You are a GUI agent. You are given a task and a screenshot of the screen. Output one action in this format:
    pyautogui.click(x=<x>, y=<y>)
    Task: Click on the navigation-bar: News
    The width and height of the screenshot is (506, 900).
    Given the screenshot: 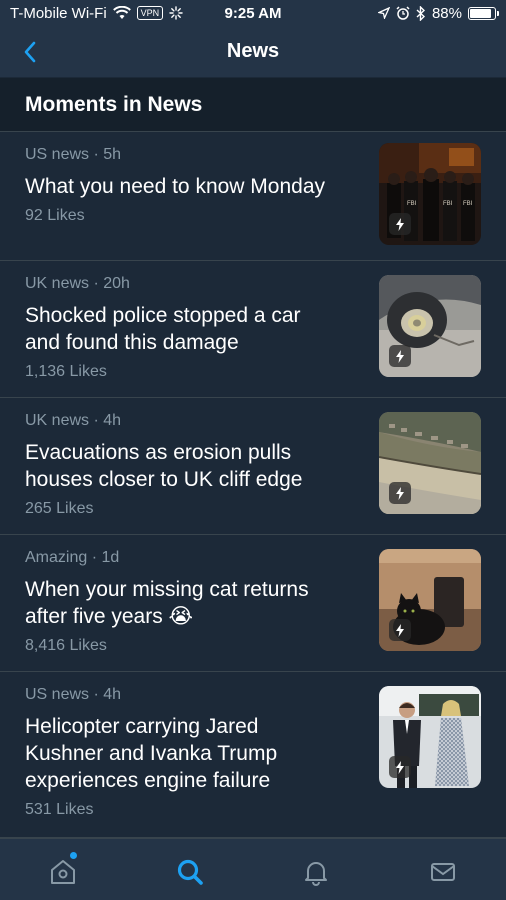 What is the action you would take?
    pyautogui.click(x=253, y=52)
    